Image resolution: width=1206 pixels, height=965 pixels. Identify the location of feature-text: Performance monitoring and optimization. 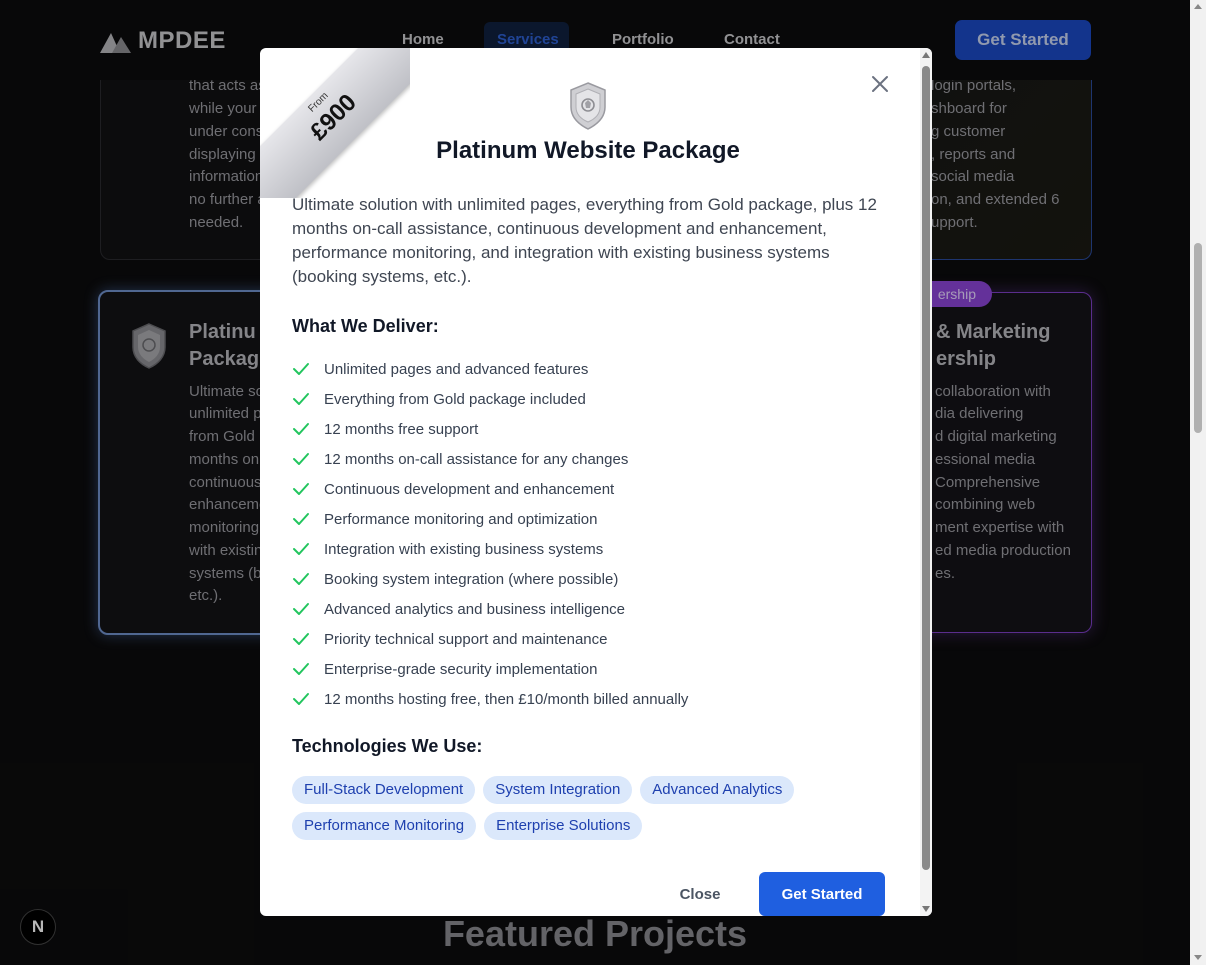
(461, 519).